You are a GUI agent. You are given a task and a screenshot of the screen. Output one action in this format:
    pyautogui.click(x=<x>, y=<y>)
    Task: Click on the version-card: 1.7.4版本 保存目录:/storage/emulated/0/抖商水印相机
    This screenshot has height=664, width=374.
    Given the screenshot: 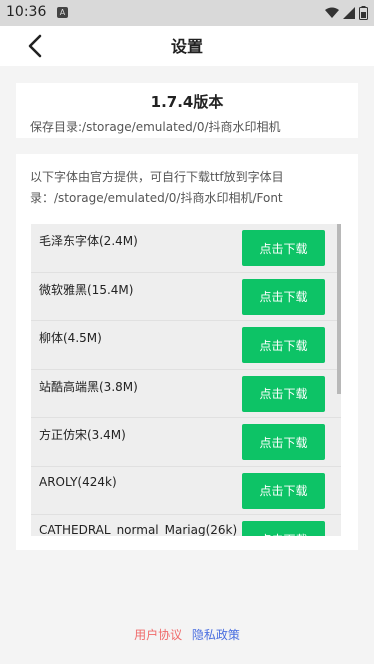 What is the action you would take?
    pyautogui.click(x=187, y=110)
    